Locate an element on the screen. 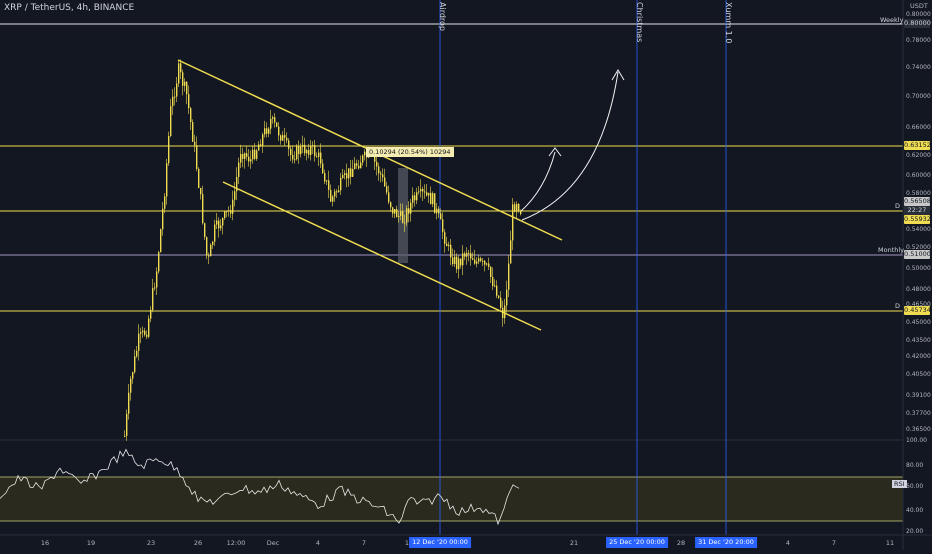 This screenshot has height=554, width=932. current-price-box: 0.56508 is located at coordinates (917, 201).